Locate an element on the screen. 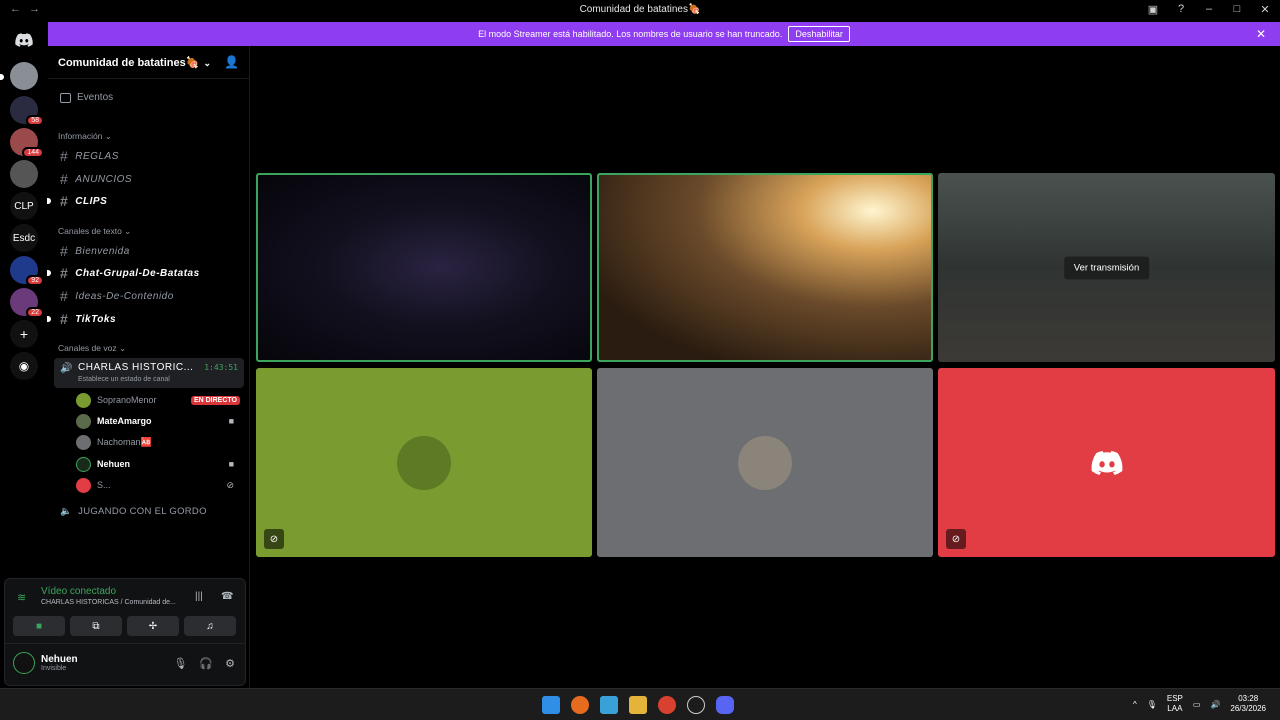 This screenshot has height=720, width=1280. disconnect-icon: ☎ is located at coordinates (227, 596).